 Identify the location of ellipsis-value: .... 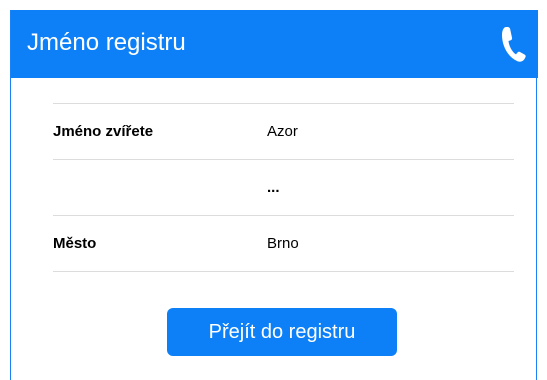
(273, 187).